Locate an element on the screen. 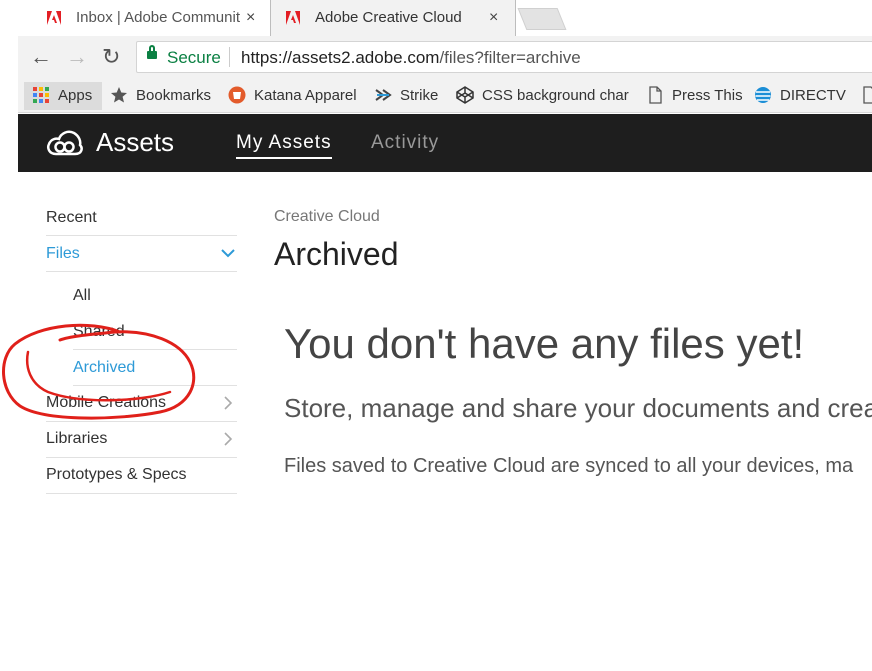  nav-my-assets: My Assets is located at coordinates (284, 145).